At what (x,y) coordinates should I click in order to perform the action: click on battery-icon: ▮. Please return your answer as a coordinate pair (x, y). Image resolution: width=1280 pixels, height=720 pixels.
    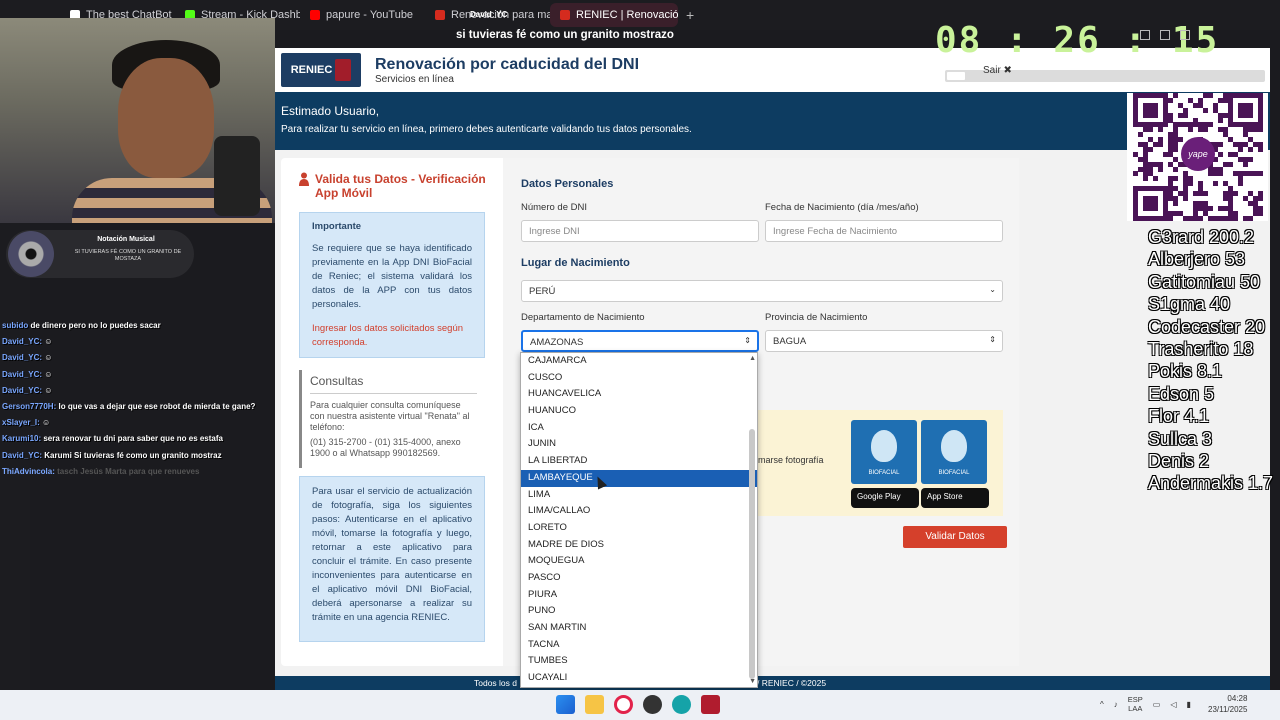
    Looking at the image, I should click on (1189, 704).